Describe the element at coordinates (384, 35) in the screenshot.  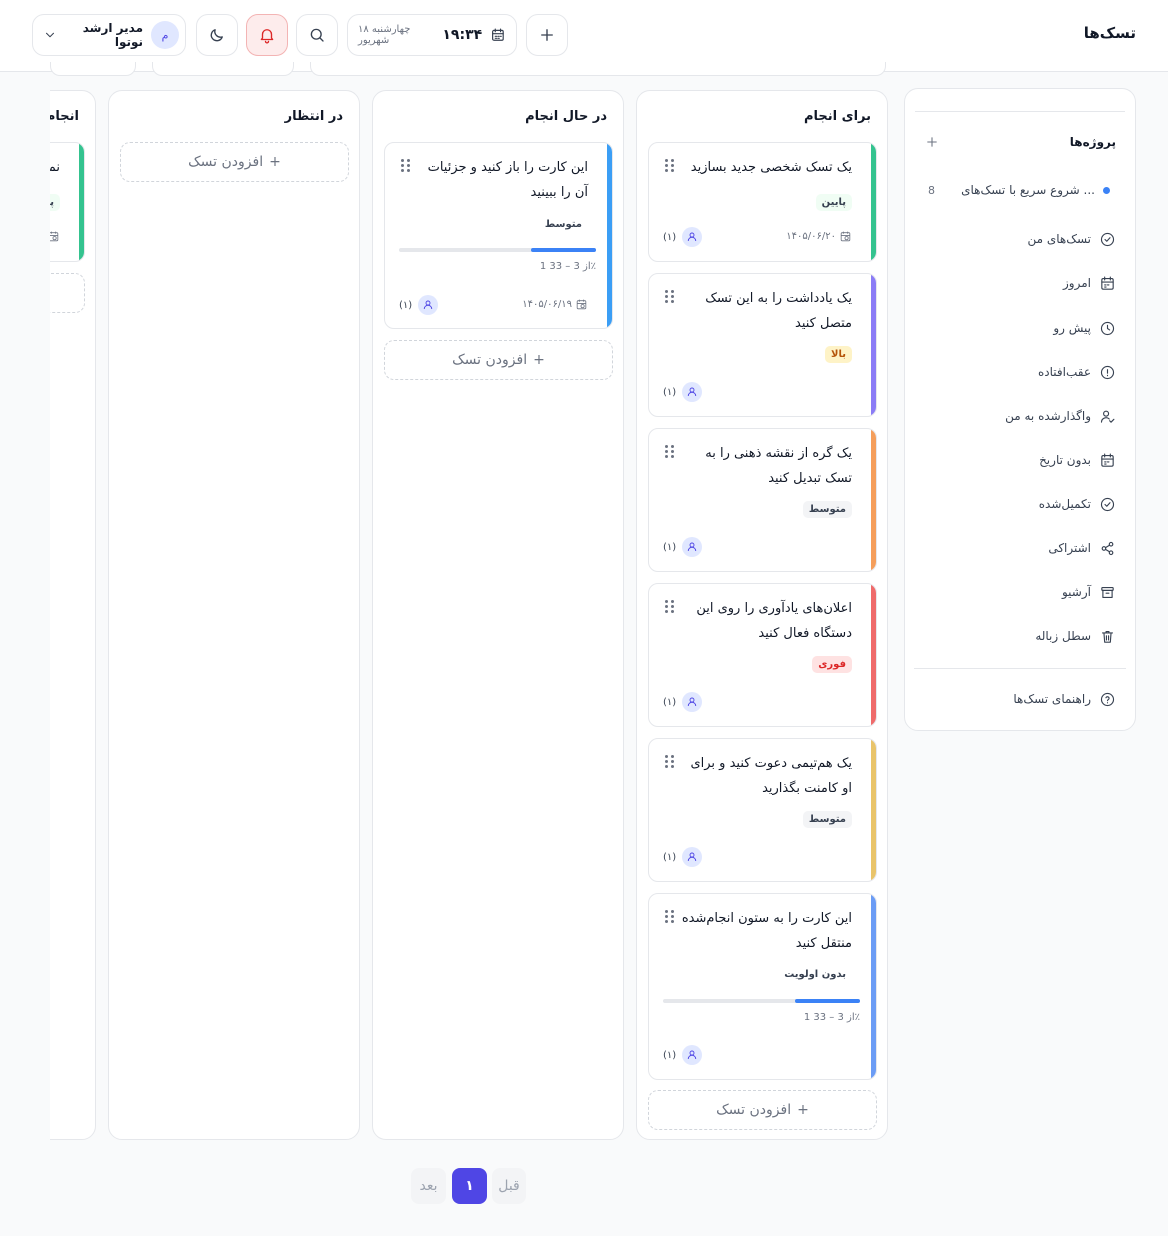
I see `current-date: چهارشنبه ۱۸ شهریور` at that location.